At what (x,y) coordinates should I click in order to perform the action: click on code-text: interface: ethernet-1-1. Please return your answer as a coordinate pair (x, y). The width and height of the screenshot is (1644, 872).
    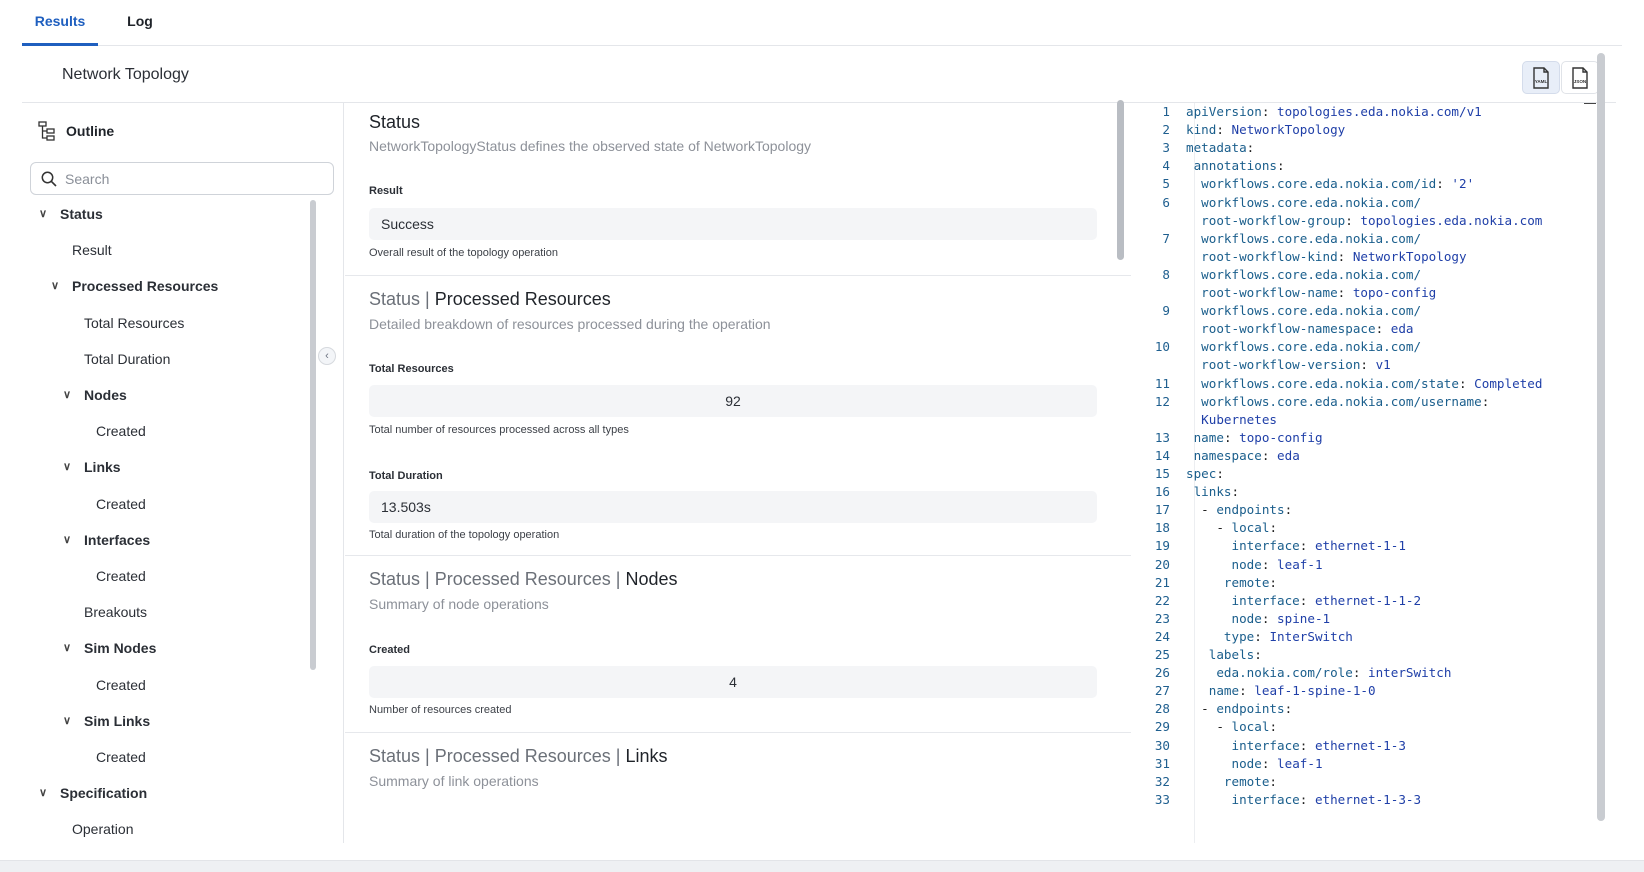
    Looking at the image, I should click on (1318, 546).